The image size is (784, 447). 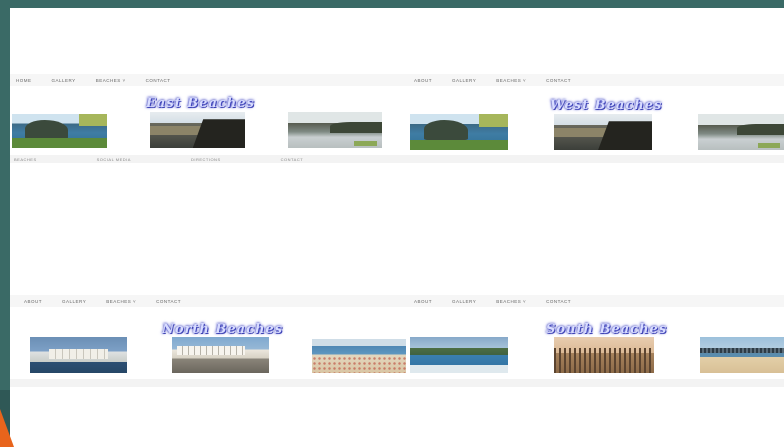 I want to click on page-title: East Beaches, so click(x=200, y=103).